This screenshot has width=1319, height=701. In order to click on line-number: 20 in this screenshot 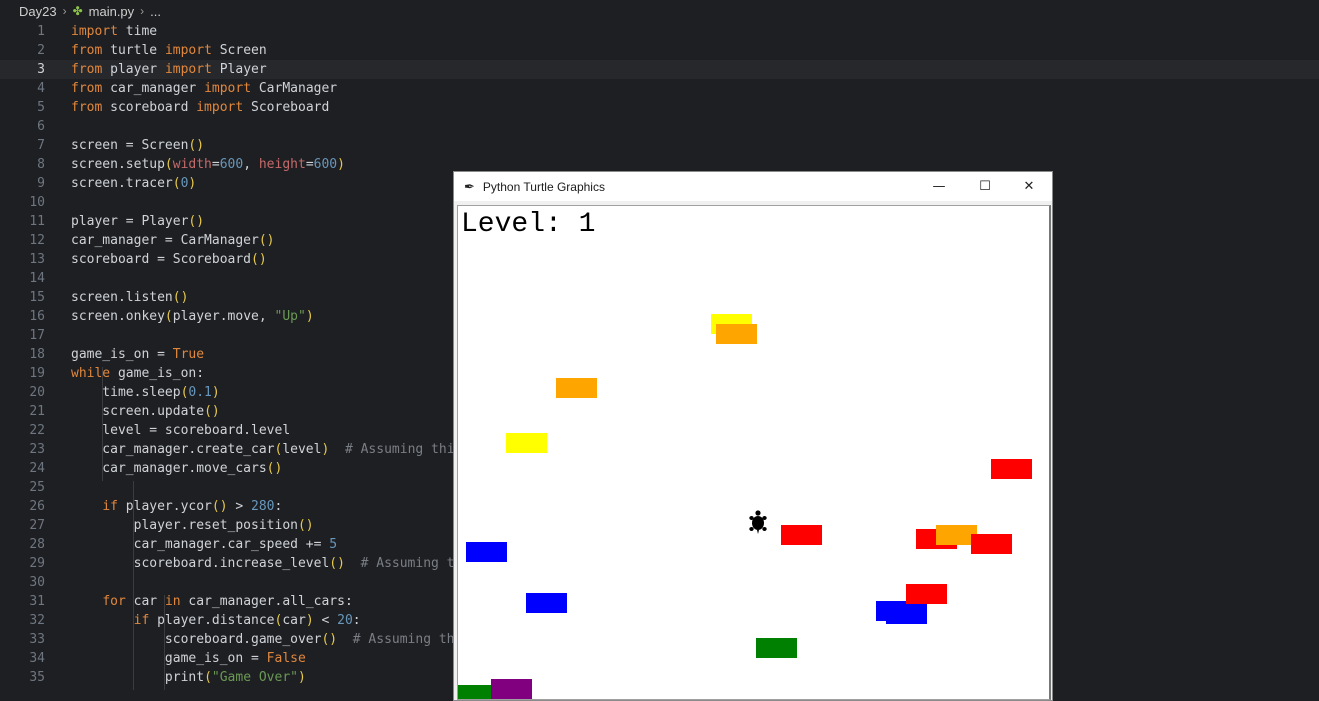, I will do `click(37, 392)`.